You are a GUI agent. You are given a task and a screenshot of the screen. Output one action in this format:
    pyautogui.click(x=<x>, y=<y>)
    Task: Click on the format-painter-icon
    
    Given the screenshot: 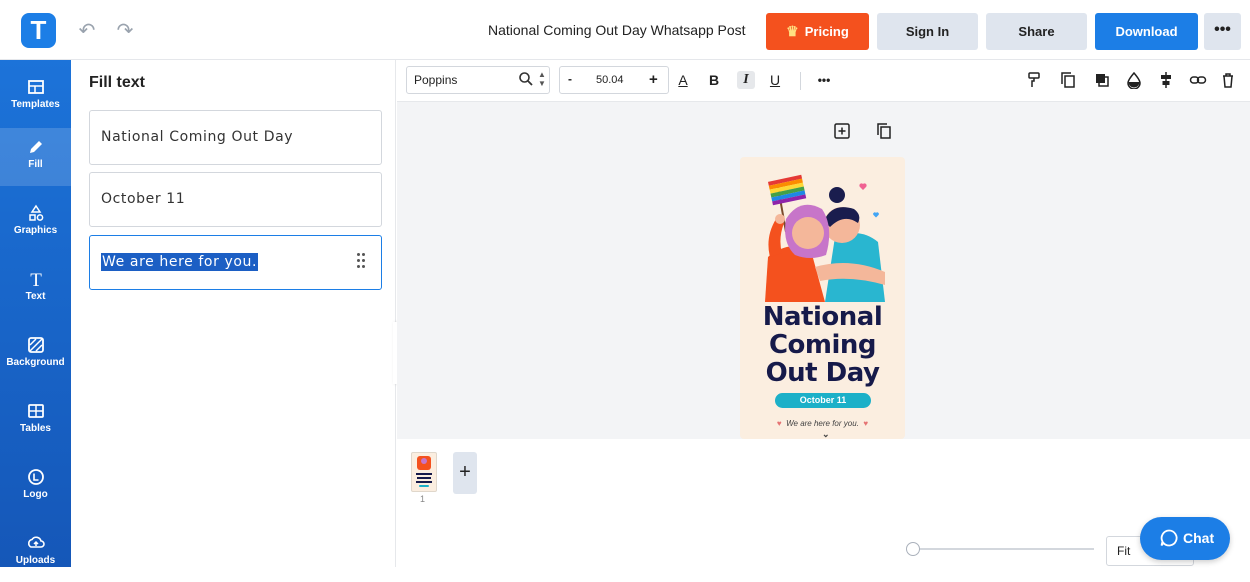 What is the action you would take?
    pyautogui.click(x=1034, y=80)
    